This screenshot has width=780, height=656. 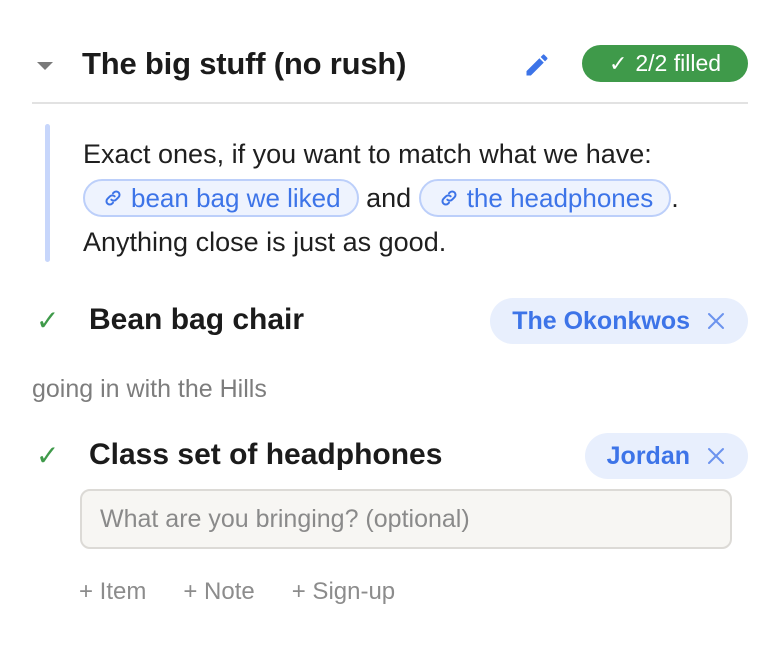 I want to click on group-note: going in with the Hills, so click(x=149, y=389).